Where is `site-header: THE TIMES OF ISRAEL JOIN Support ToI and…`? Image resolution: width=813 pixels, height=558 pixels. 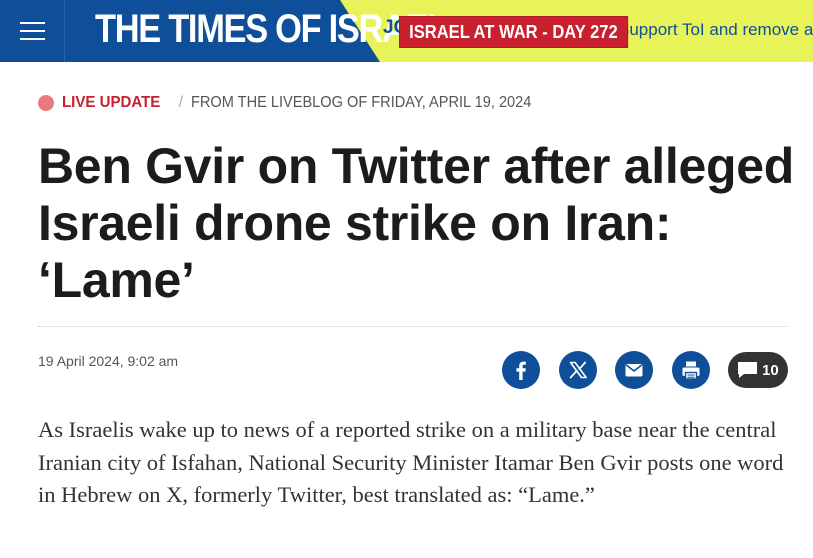
site-header: THE TIMES OF ISRAEL JOIN Support ToI and… is located at coordinates (406, 31).